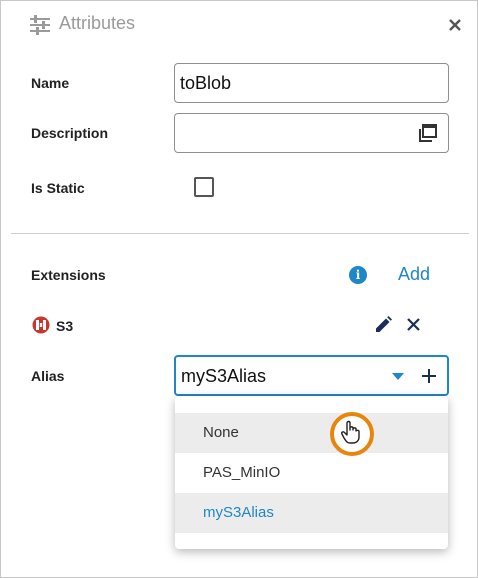 This screenshot has height=578, width=478. What do you see at coordinates (48, 376) in the screenshot?
I see `alias-label: Alias` at bounding box center [48, 376].